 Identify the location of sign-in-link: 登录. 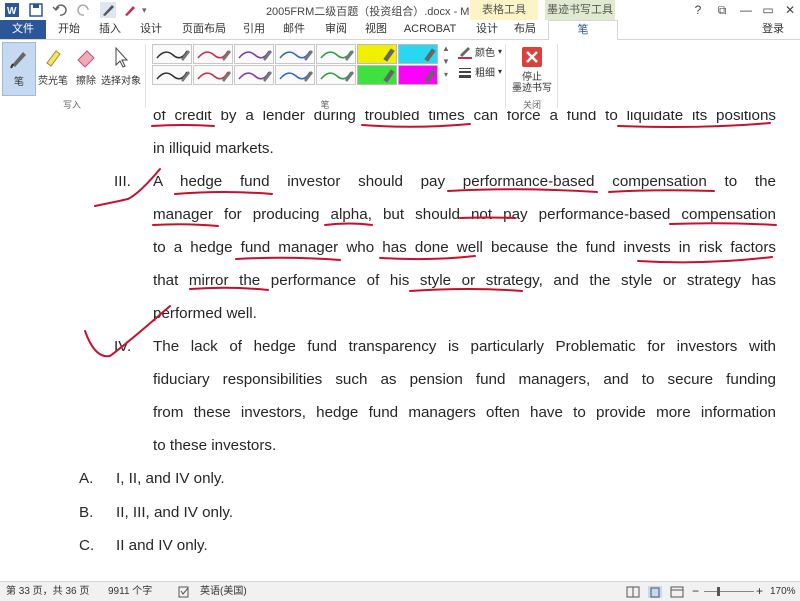
(773, 29).